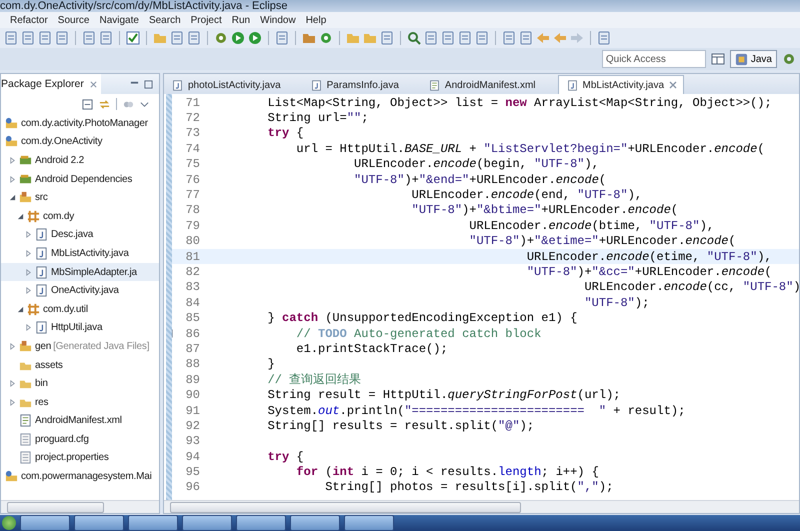 The height and width of the screenshot is (531, 800). Describe the element at coordinates (61, 142) in the screenshot. I see `tree-item-label: com.dy.OneActivity` at that location.